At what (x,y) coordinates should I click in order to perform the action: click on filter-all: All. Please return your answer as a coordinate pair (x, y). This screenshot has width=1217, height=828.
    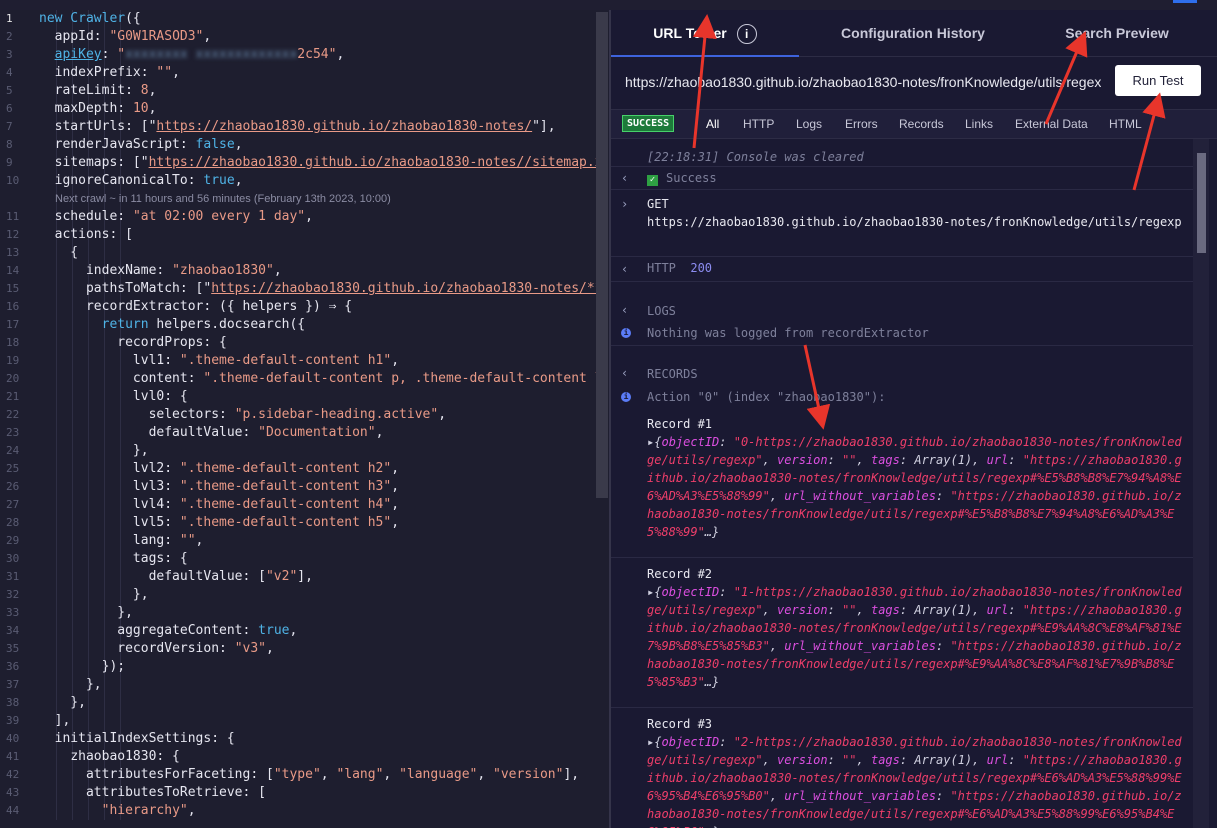
    Looking at the image, I should click on (712, 124).